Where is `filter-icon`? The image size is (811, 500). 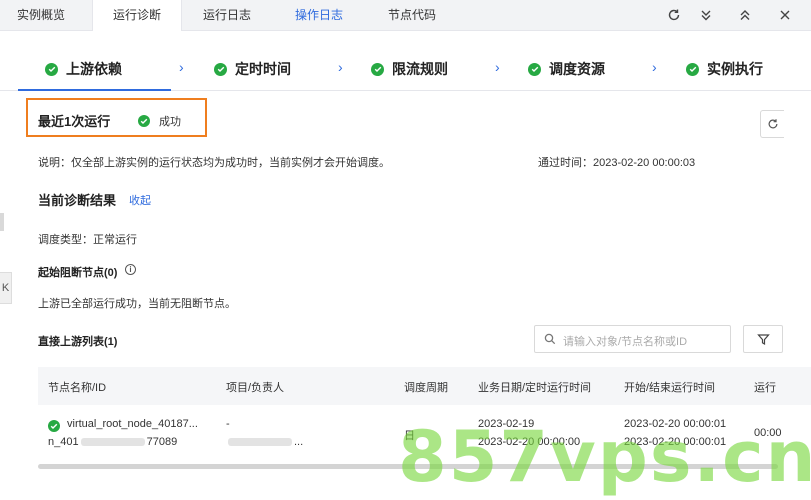
filter-icon is located at coordinates (763, 339).